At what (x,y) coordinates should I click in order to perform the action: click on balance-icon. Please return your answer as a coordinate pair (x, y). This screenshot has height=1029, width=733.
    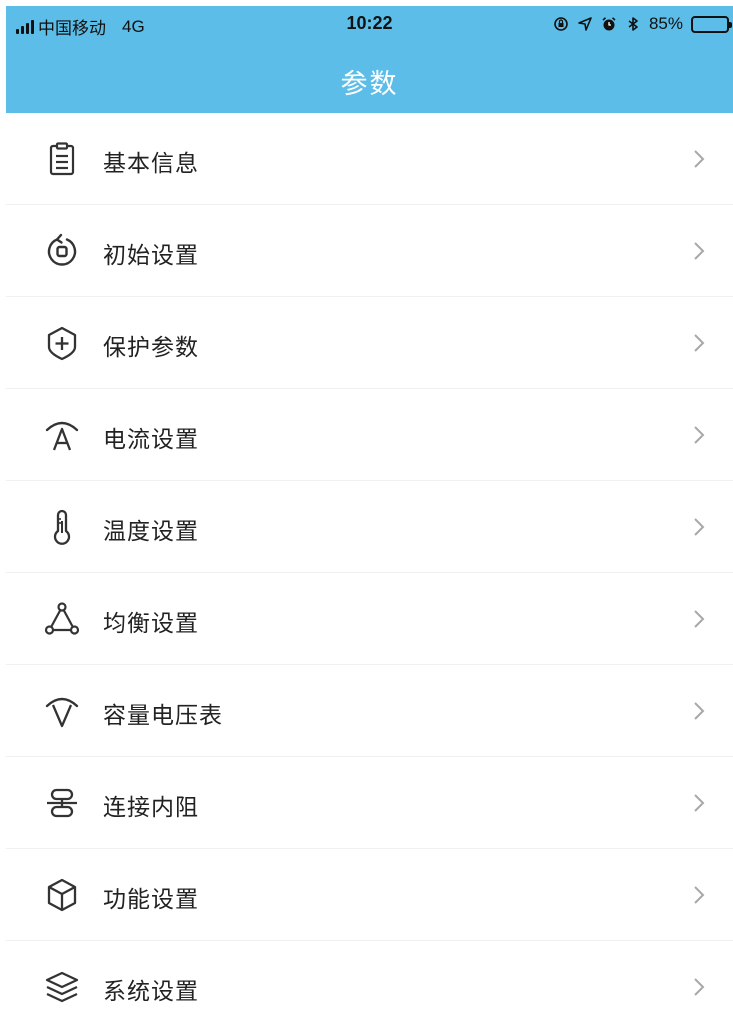
    Looking at the image, I should click on (62, 619).